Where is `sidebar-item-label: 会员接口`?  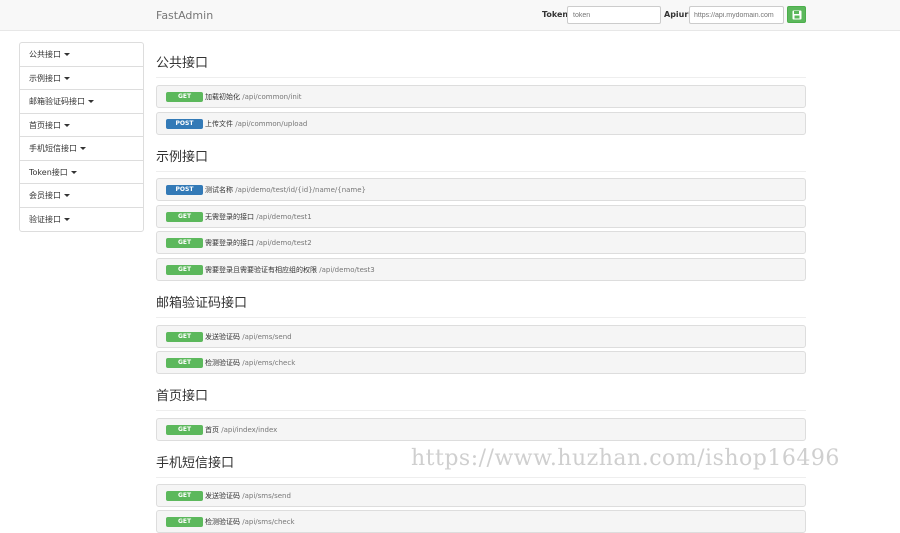
sidebar-item-label: 会员接口 is located at coordinates (45, 195).